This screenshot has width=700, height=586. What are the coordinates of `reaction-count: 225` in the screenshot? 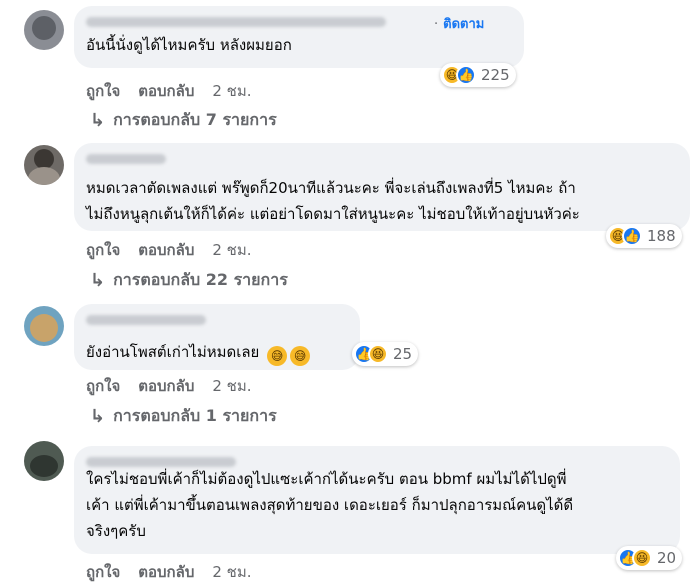 It's located at (495, 75).